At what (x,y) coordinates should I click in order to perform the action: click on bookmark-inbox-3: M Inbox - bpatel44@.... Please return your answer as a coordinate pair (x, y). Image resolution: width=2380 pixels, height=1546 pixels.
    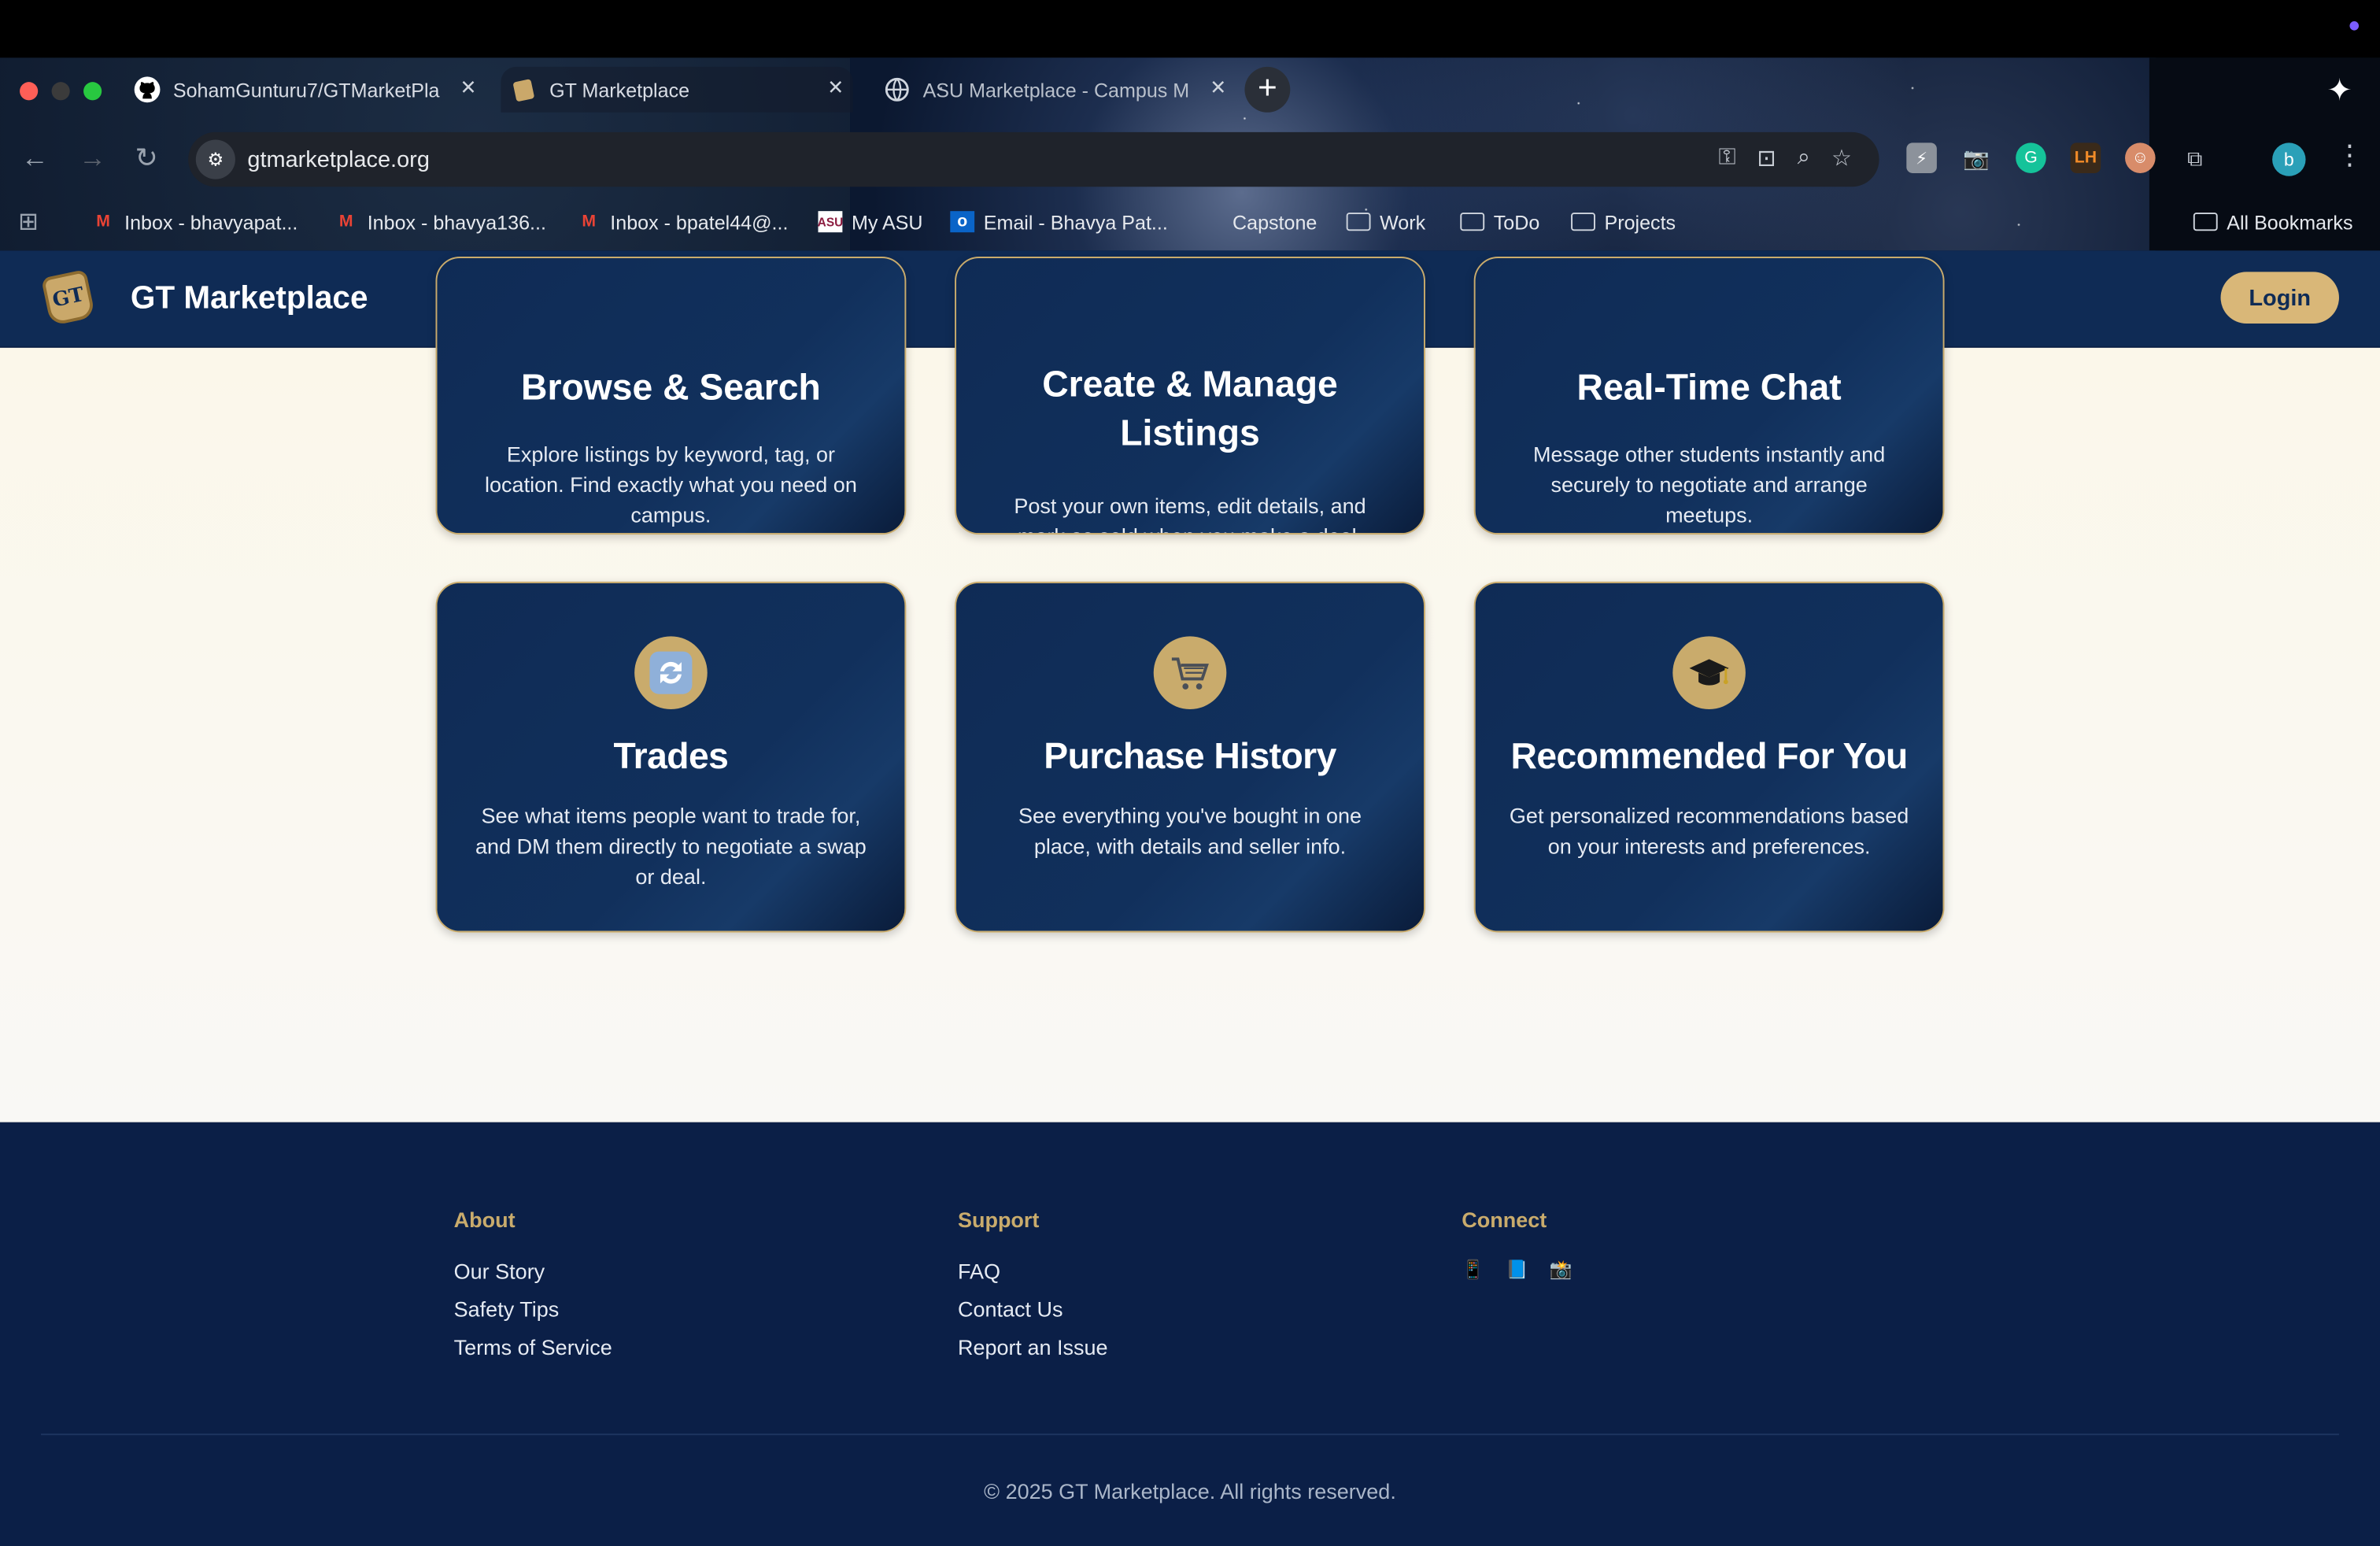
    Looking at the image, I should click on (682, 222).